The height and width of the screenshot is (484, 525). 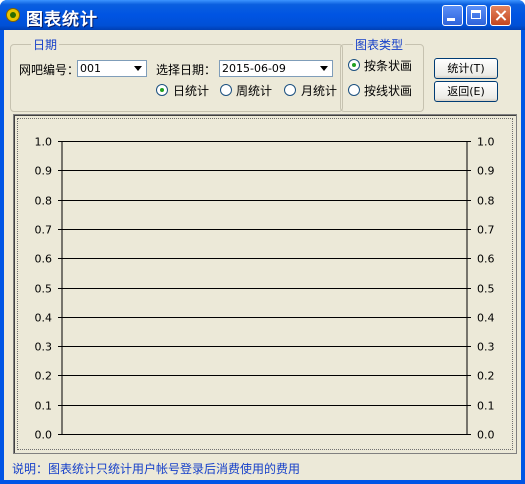 I want to click on y-tick-label-left: 0.6, so click(x=44, y=259).